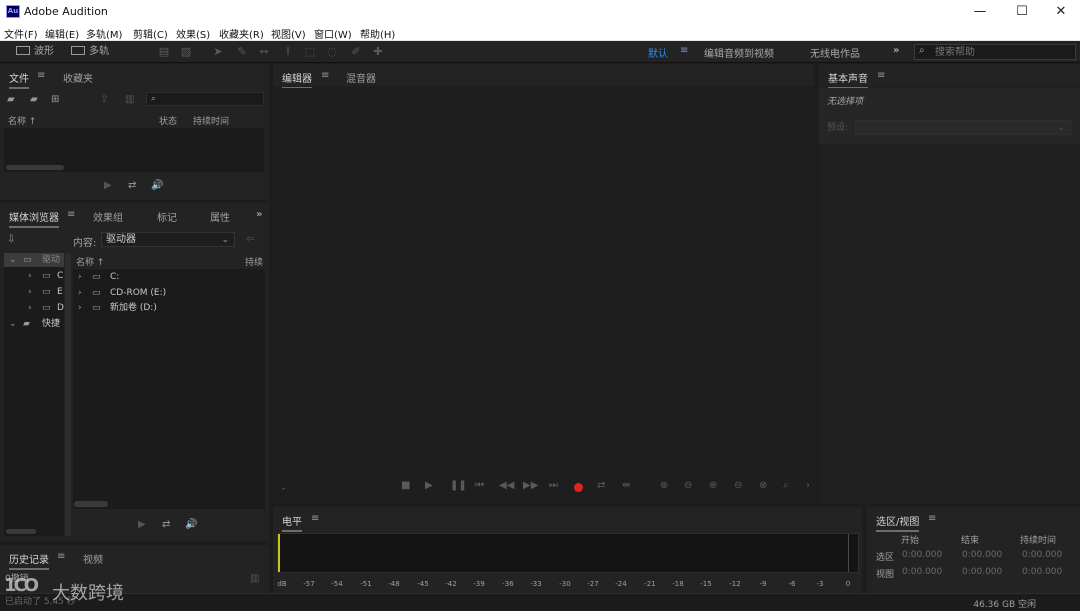 The height and width of the screenshot is (611, 1080). What do you see at coordinates (1060, 12) in the screenshot?
I see `close-button: ✕` at bounding box center [1060, 12].